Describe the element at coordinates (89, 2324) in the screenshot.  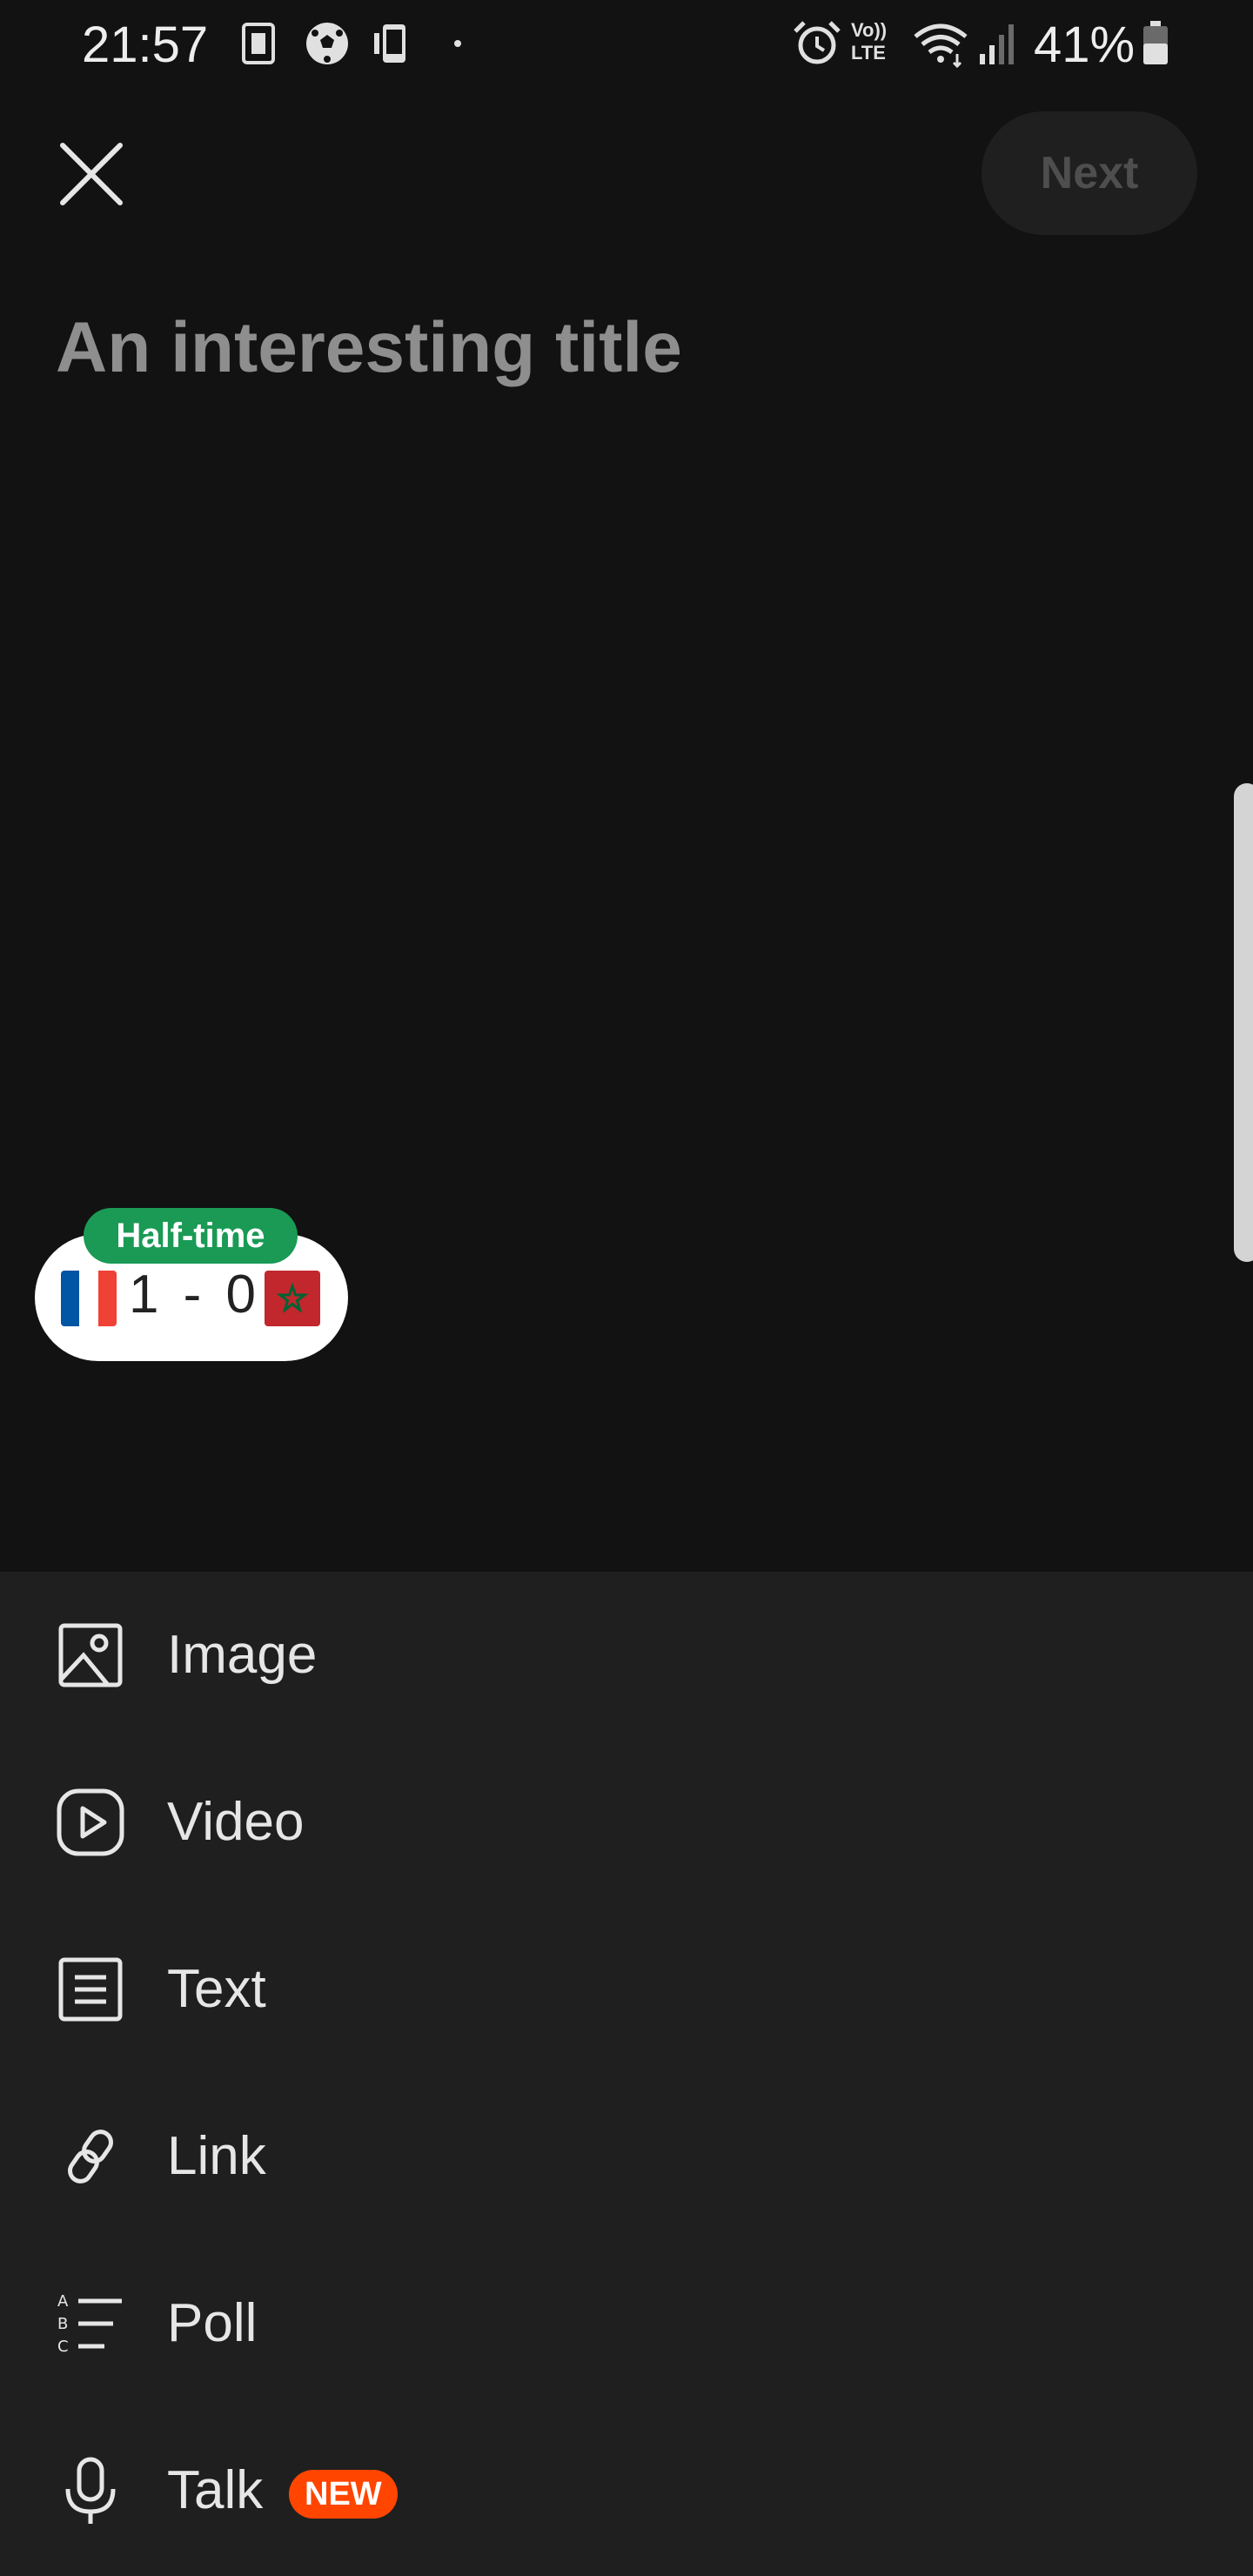
I see `poll-list-icon: A B C` at that location.